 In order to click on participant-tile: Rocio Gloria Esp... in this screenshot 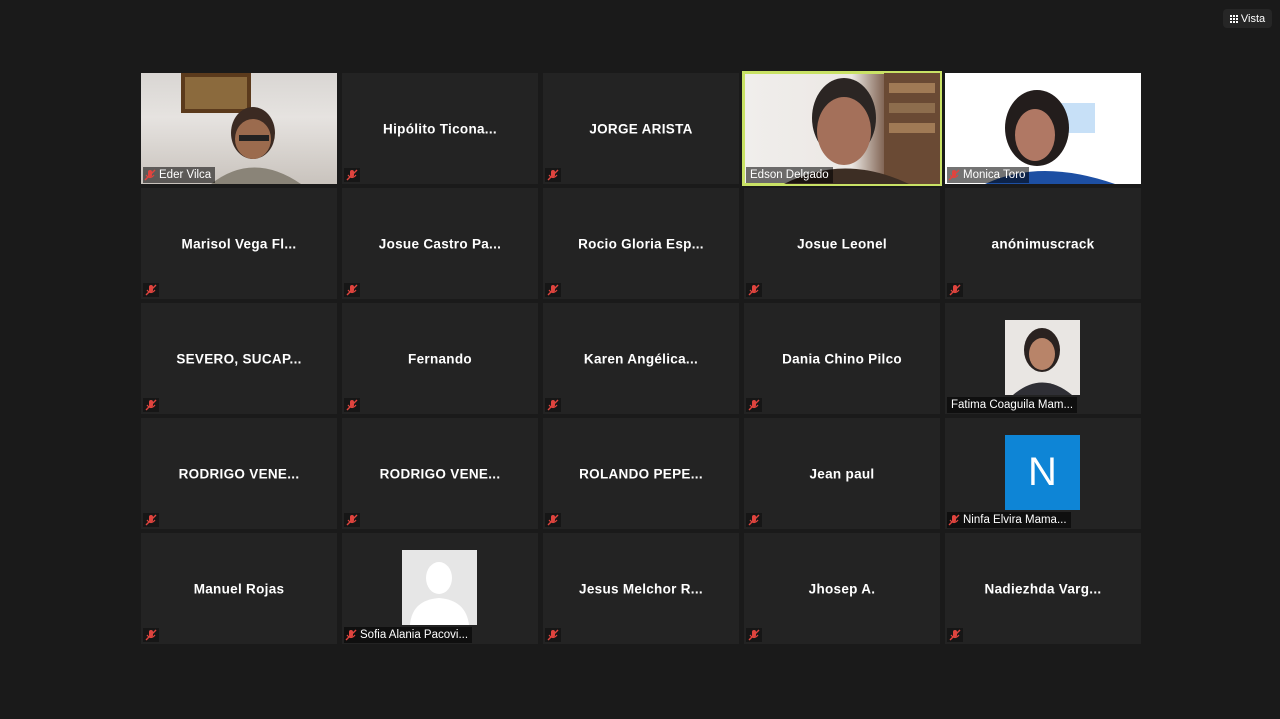, I will do `click(641, 243)`.